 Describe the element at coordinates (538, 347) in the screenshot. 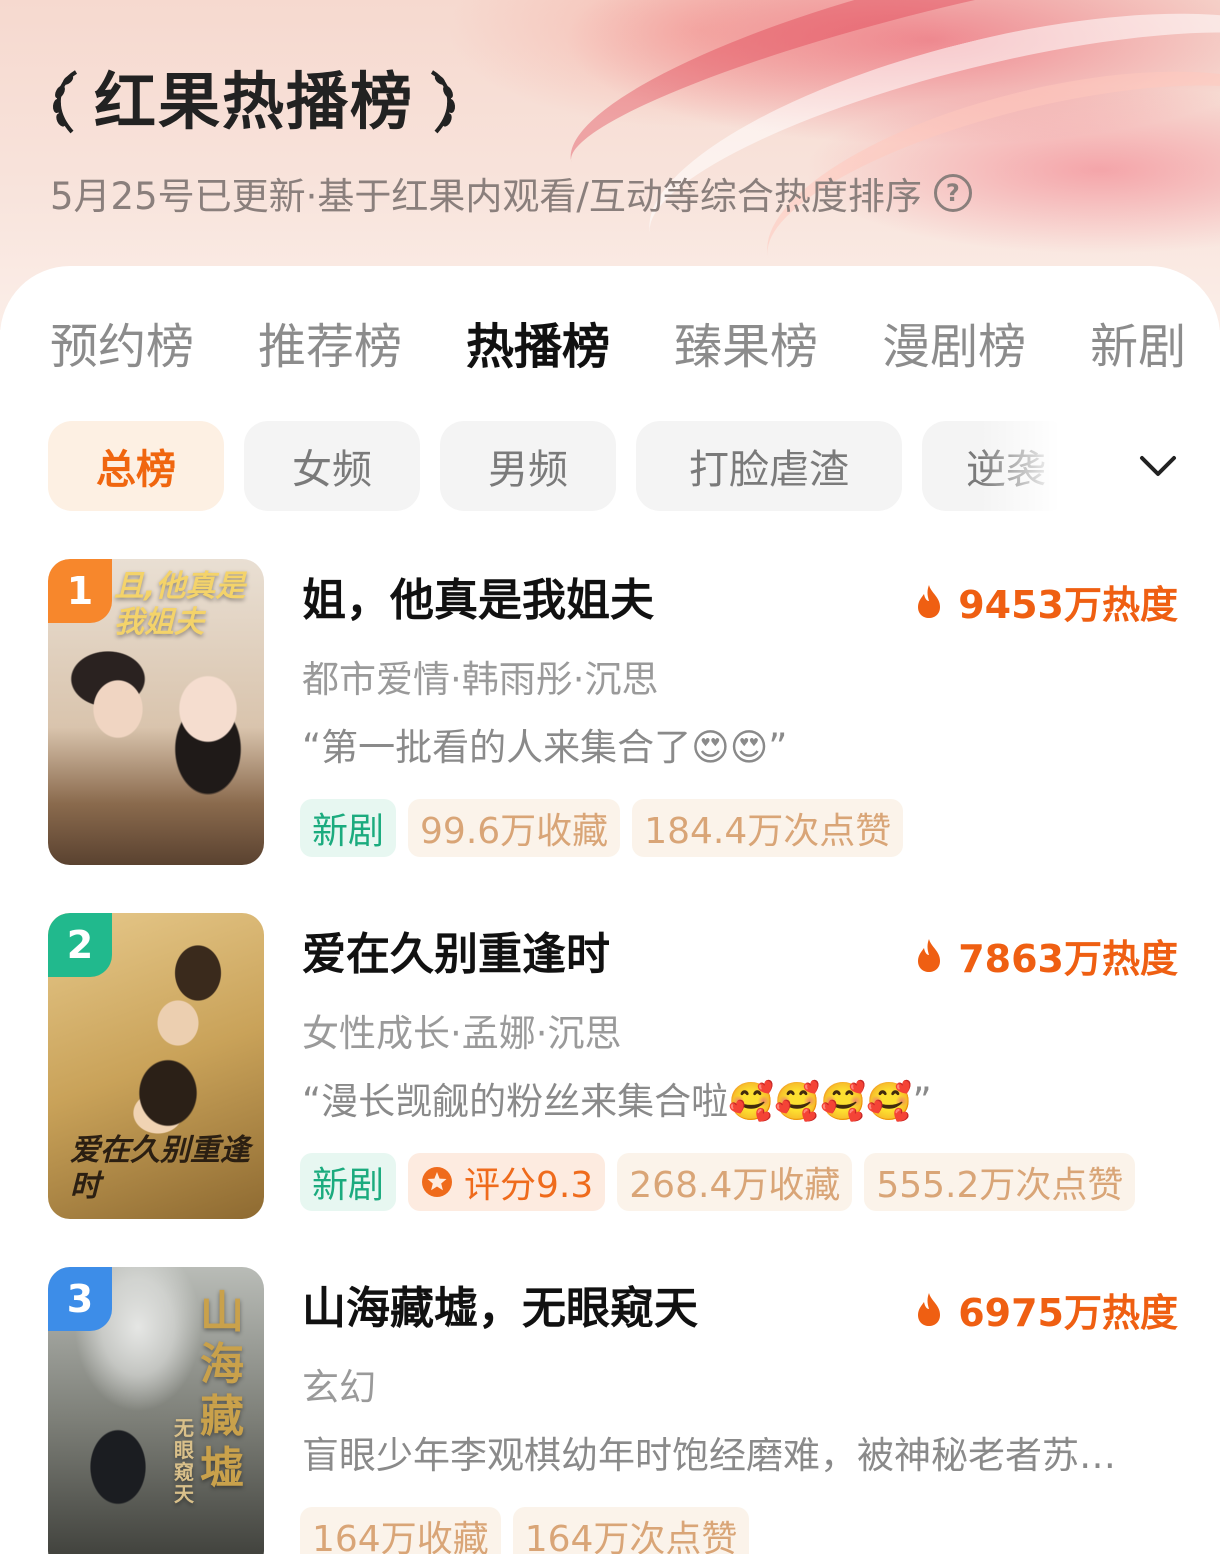

I see `tab-hot: 热播榜` at that location.